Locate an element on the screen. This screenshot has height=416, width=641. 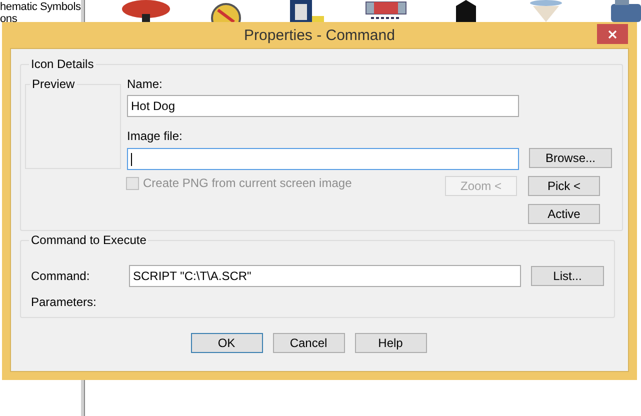
active-button: Active is located at coordinates (564, 214).